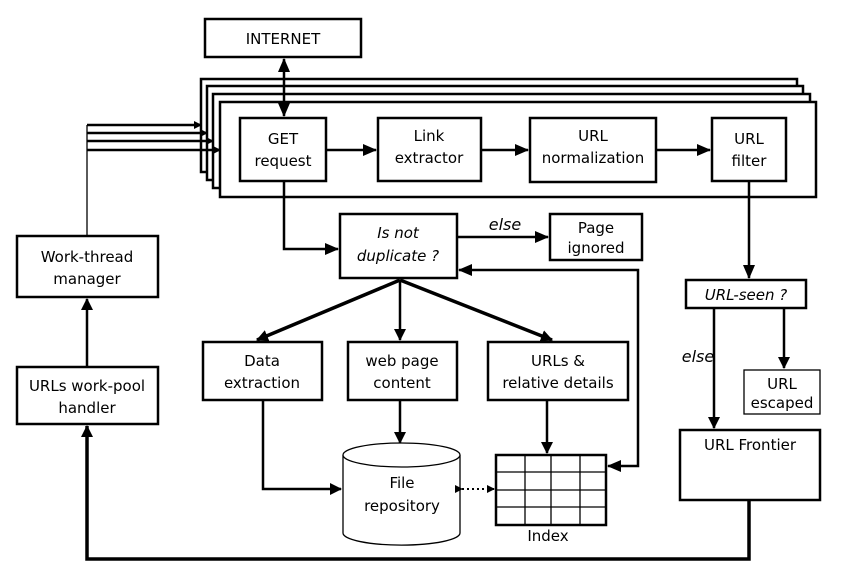  I want to click on svg-text: web page, so click(401, 361).